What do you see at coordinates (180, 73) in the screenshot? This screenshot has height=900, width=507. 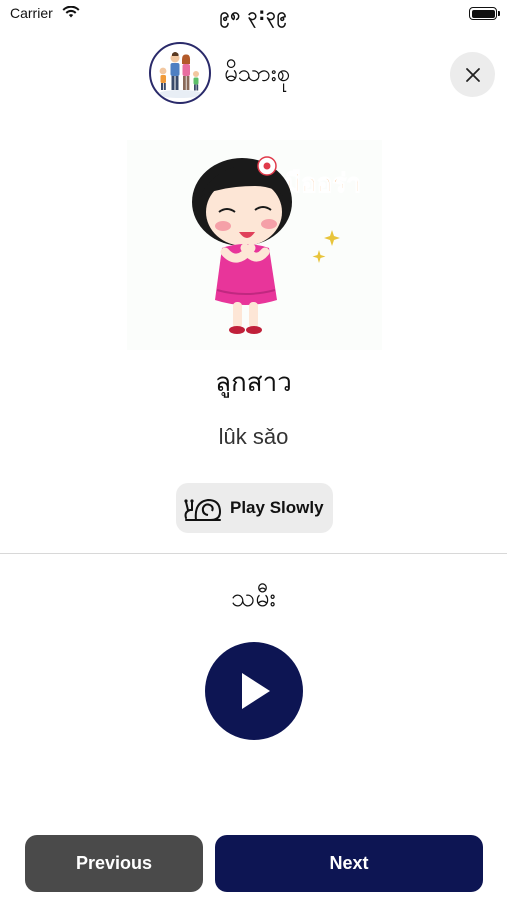 I see `family-avatar-icon` at bounding box center [180, 73].